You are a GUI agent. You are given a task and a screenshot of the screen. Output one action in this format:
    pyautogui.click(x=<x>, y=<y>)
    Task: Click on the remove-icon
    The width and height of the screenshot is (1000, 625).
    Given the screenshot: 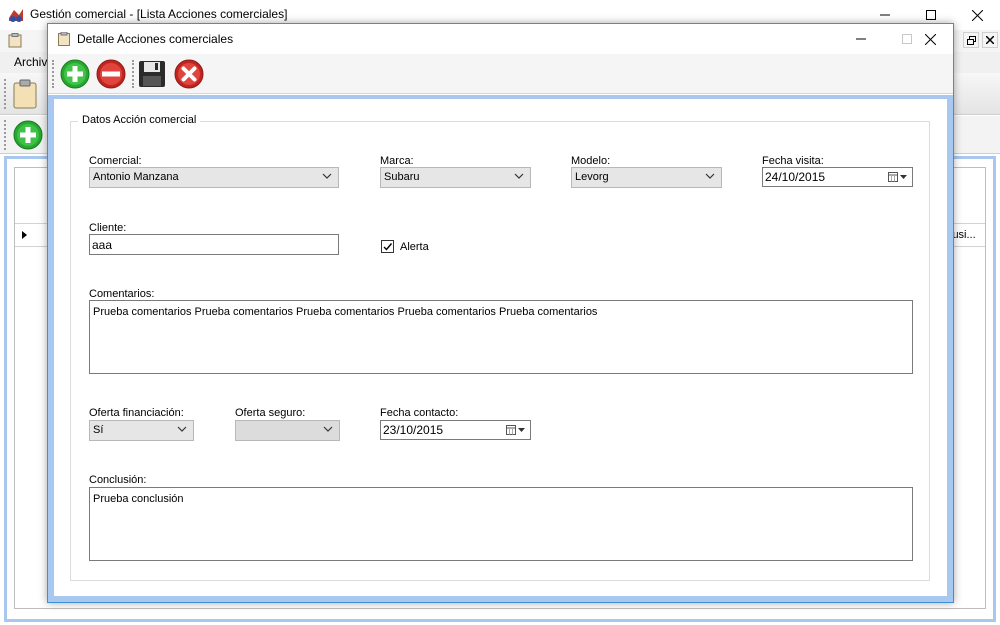 What is the action you would take?
    pyautogui.click(x=111, y=74)
    